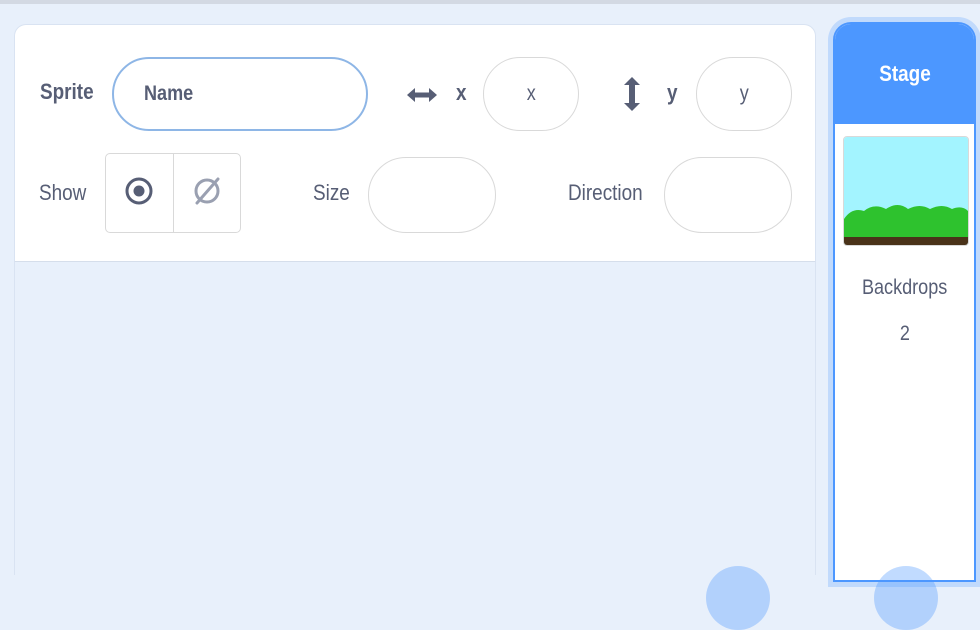 This screenshot has height=630, width=980. I want to click on add-sprite-button, so click(738, 598).